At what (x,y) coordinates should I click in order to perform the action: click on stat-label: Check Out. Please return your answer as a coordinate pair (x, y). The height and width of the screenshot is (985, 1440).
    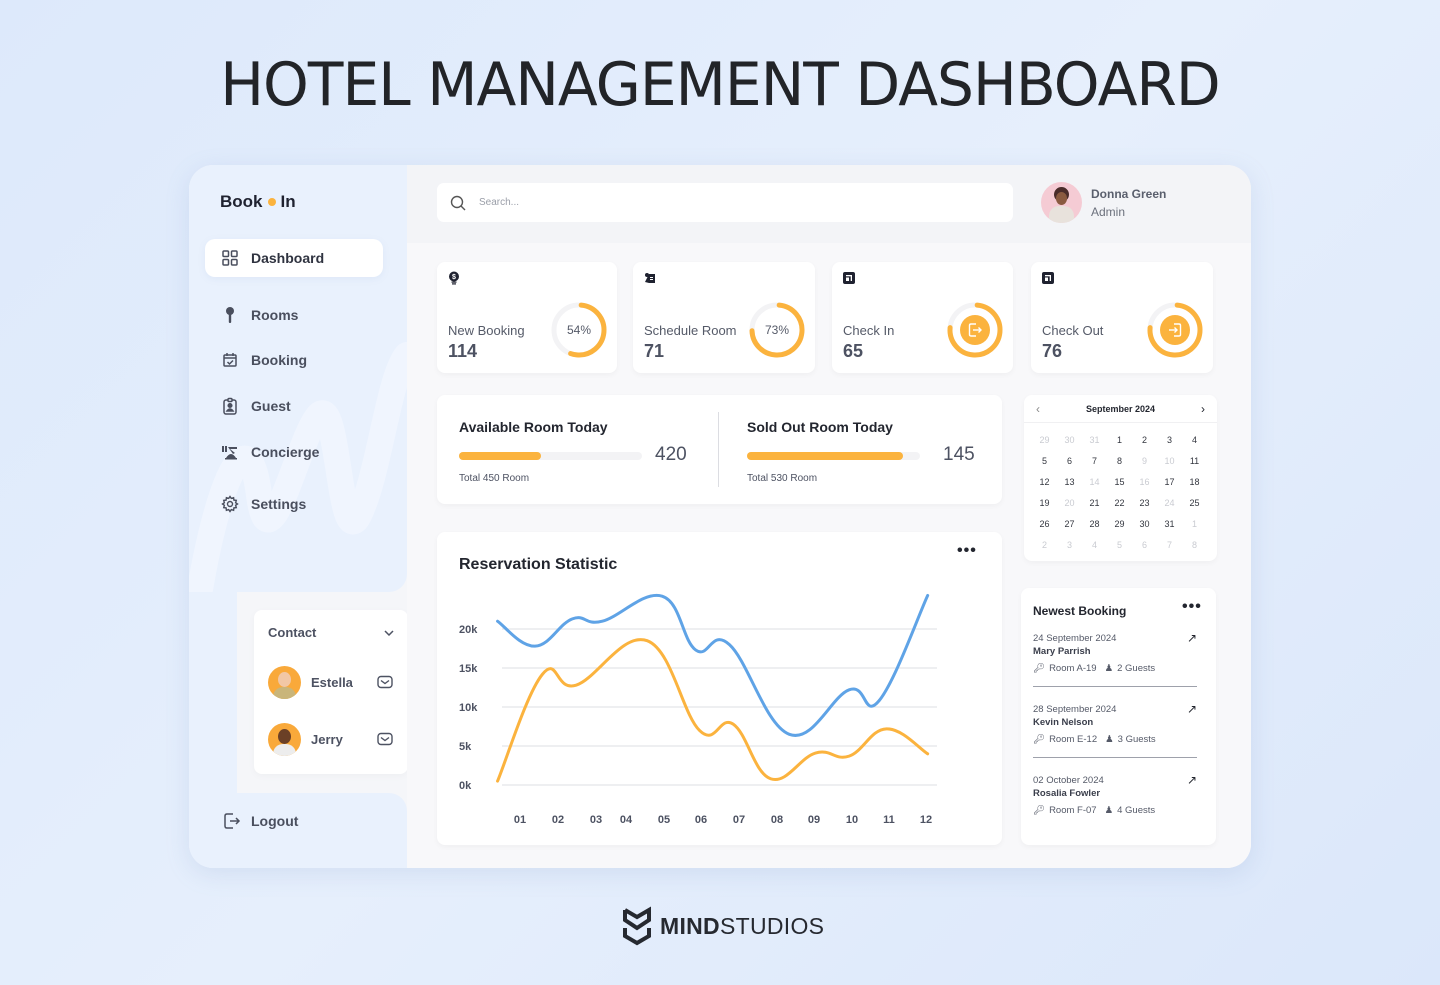
    Looking at the image, I should click on (1073, 330).